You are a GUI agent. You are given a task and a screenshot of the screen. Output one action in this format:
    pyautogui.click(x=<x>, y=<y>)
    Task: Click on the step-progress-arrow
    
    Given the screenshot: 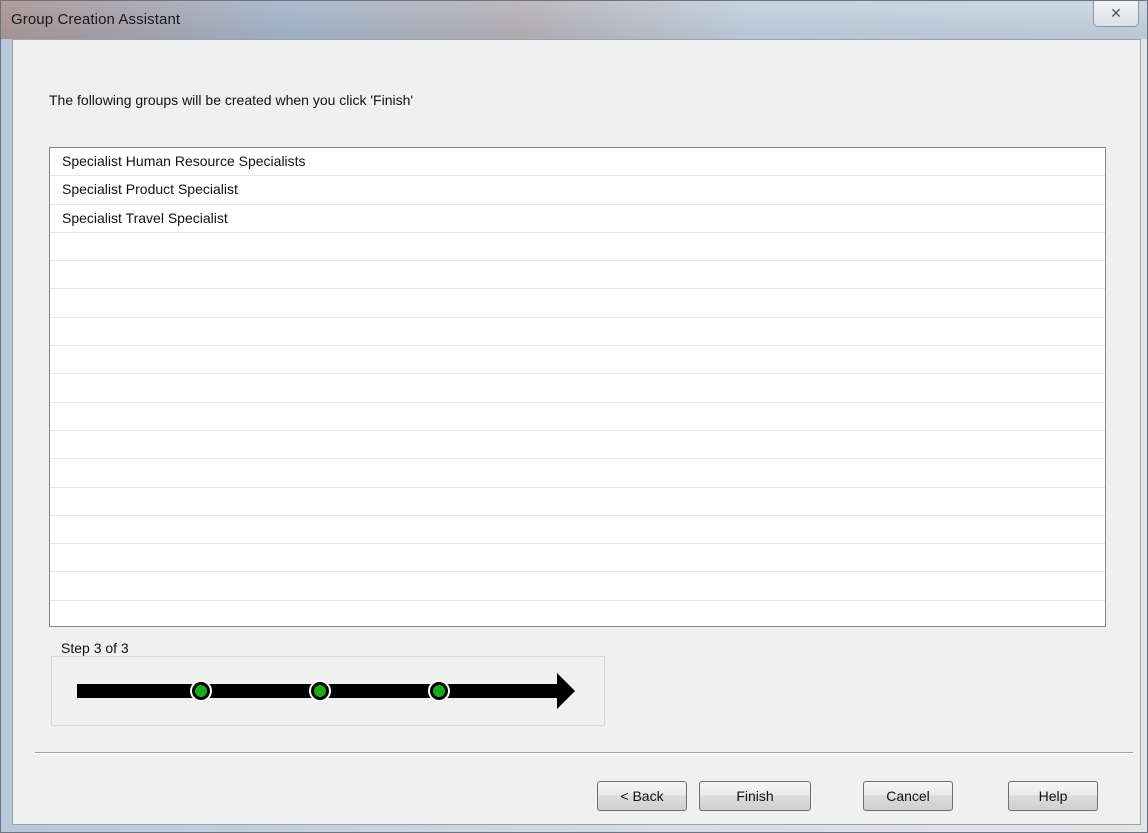 What is the action you would take?
    pyautogui.click(x=326, y=691)
    